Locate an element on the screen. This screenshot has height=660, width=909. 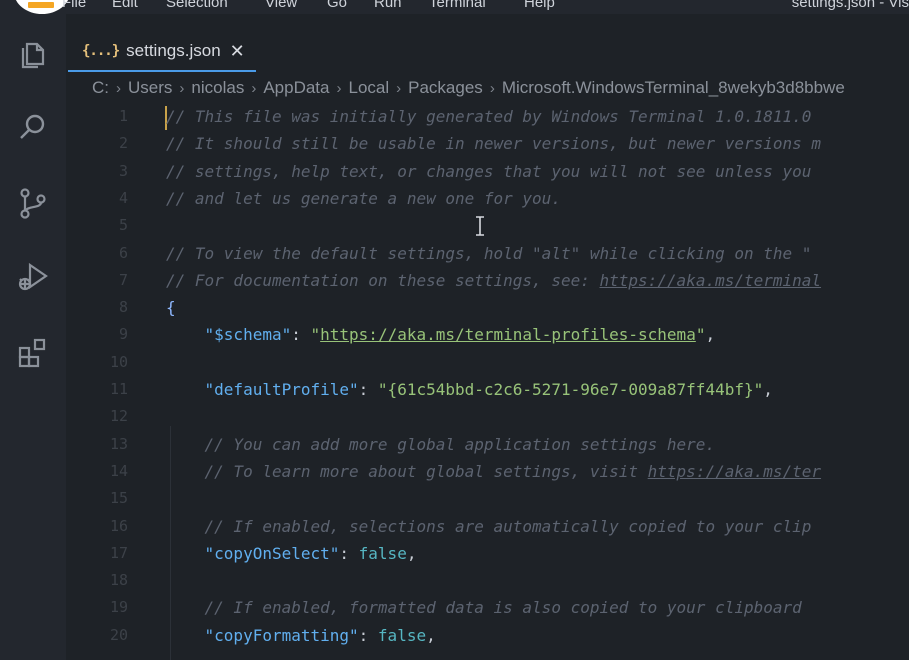
code-line: 10 is located at coordinates (487, 362).